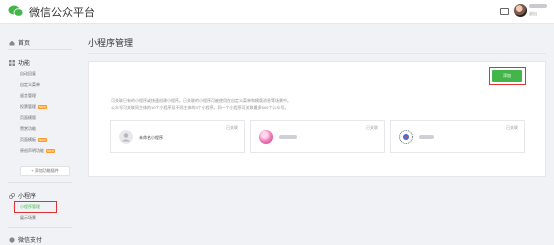 Image resolution: width=554 pixels, height=245 pixels. Describe the element at coordinates (62, 12) in the screenshot. I see `app-title: 微信公众平台` at that location.